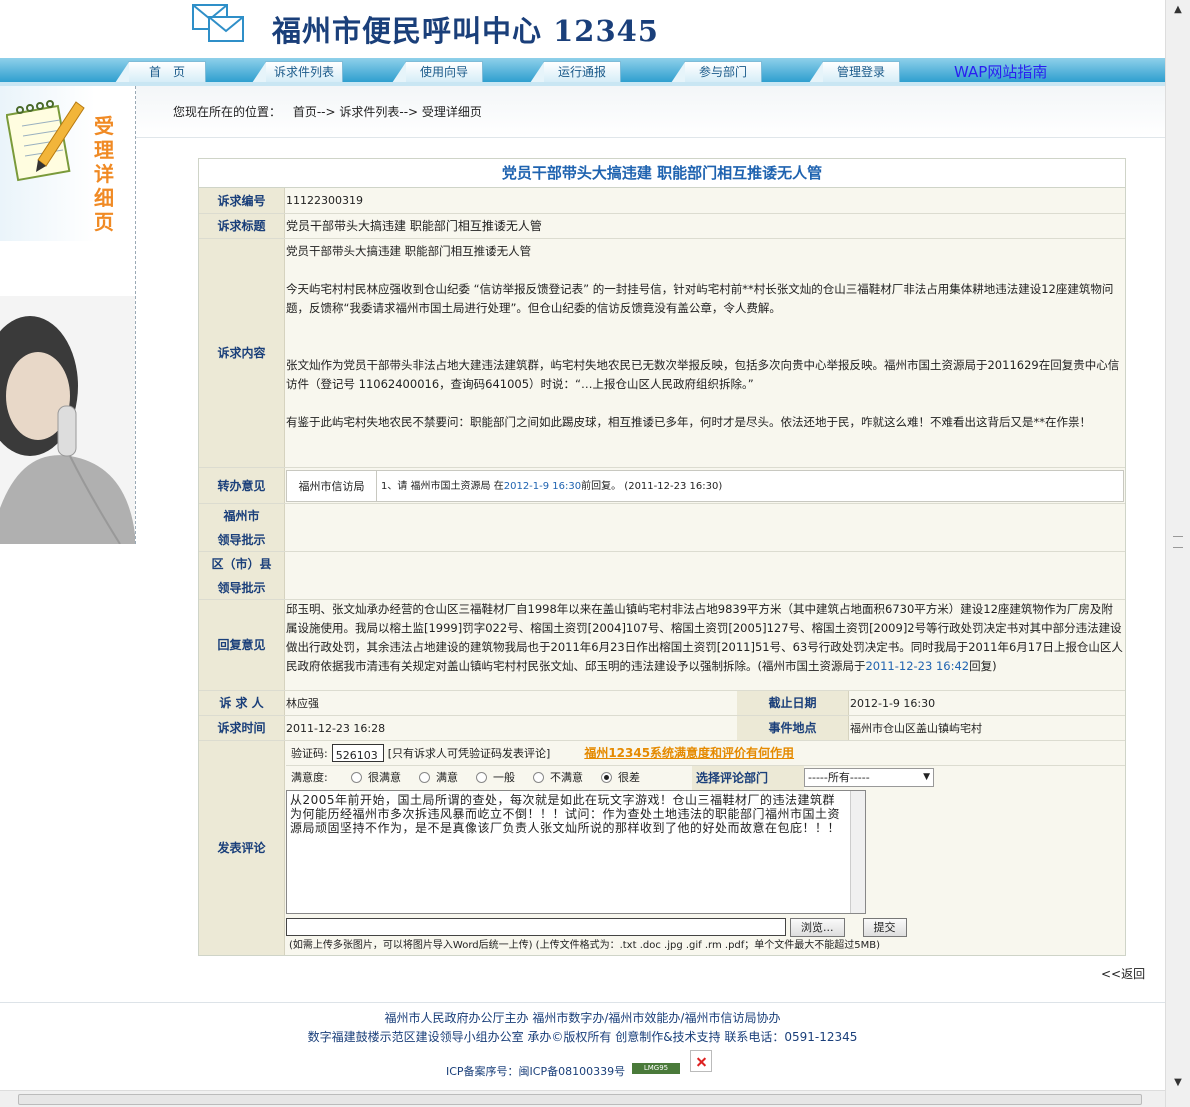  Describe the element at coordinates (983, 666) in the screenshot. I see `reply-suffix: 回复)` at that location.